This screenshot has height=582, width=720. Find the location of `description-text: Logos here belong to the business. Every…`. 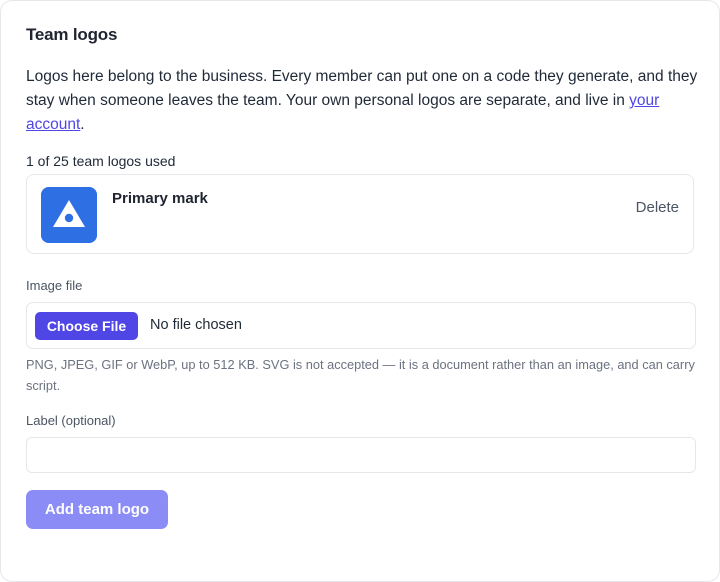

description-text: Logos here belong to the business. Every… is located at coordinates (362, 88).